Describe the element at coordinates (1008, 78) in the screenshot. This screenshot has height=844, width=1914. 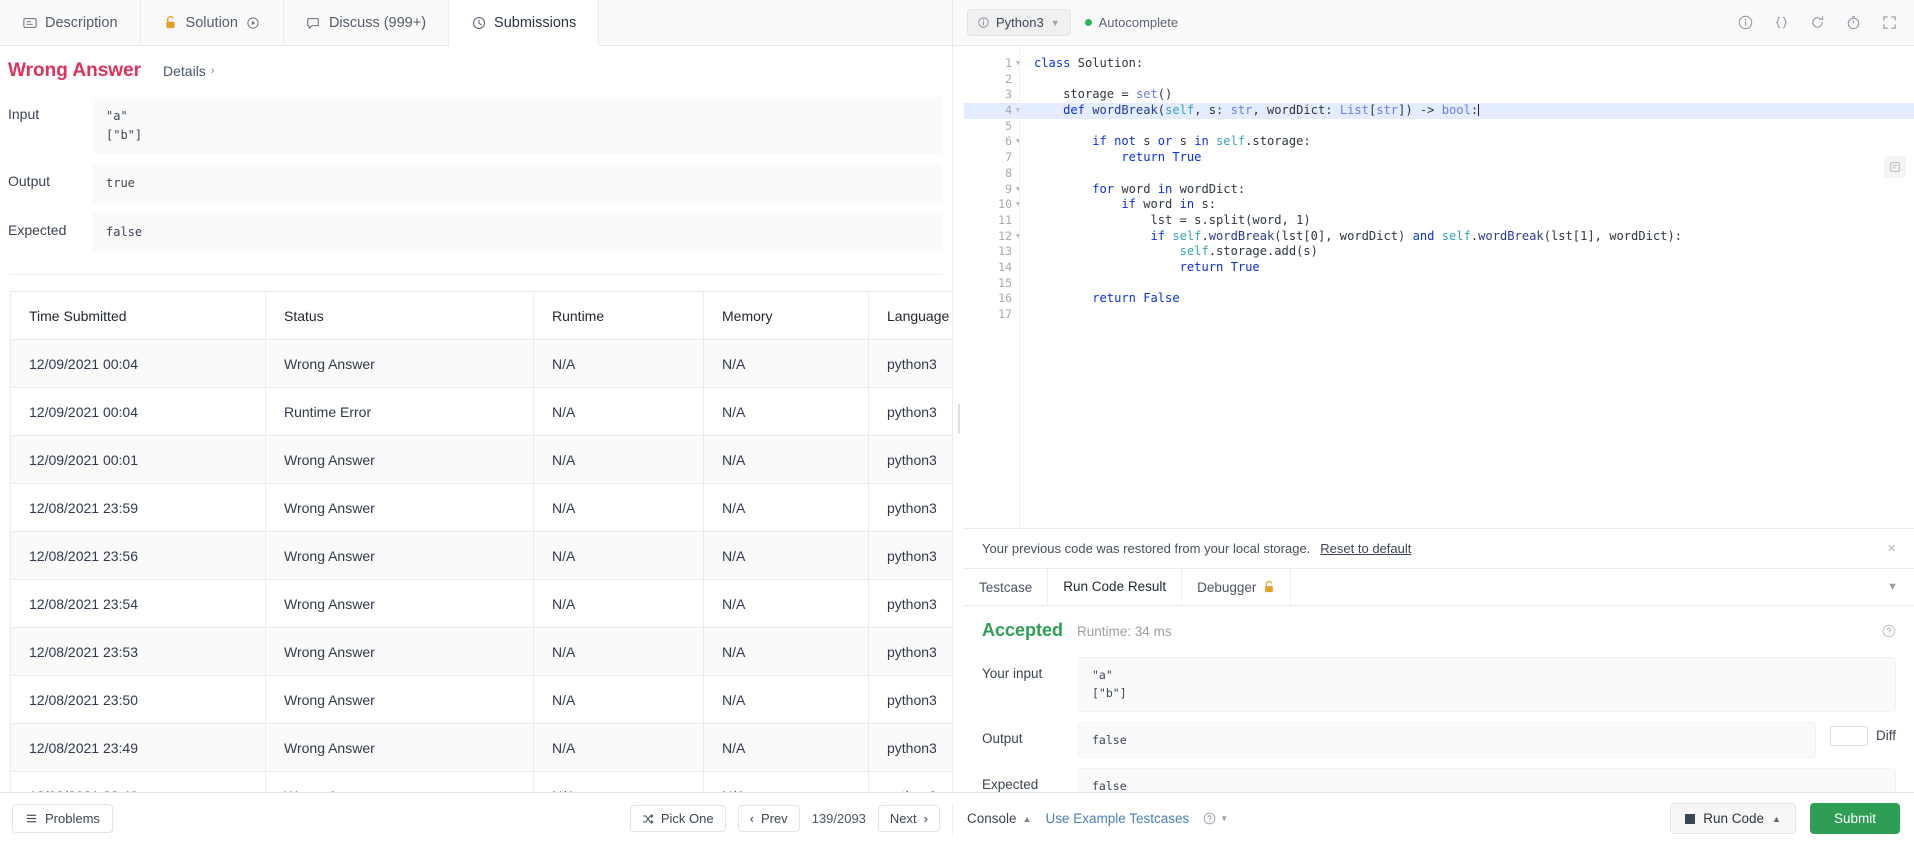
I see `line-number: 2` at that location.